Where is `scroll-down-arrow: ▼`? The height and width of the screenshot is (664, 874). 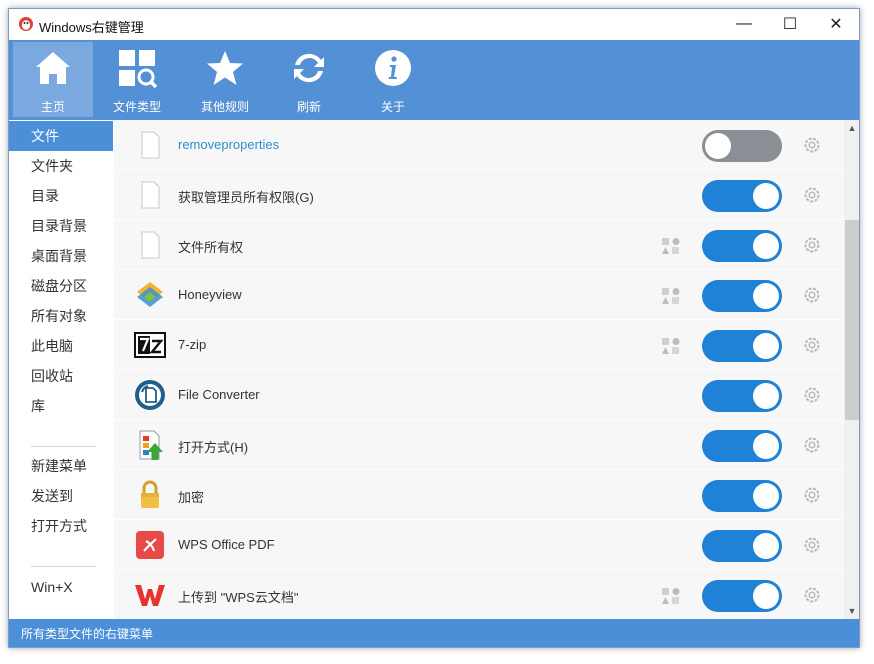 scroll-down-arrow: ▼ is located at coordinates (851, 611).